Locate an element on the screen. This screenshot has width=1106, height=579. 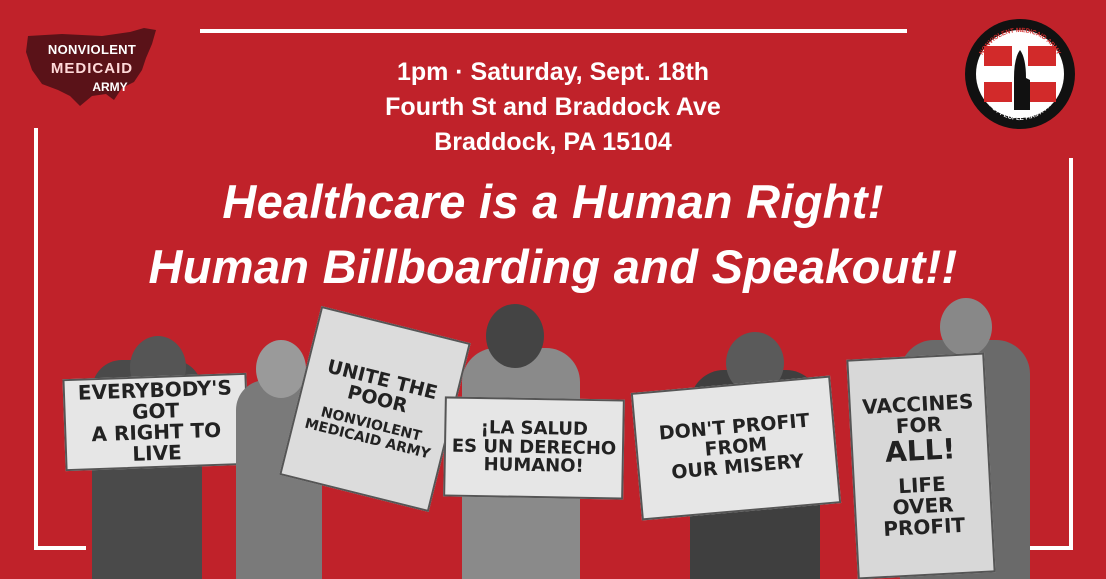
sign-vaccines-line3: ALL! is located at coordinates (920, 450).